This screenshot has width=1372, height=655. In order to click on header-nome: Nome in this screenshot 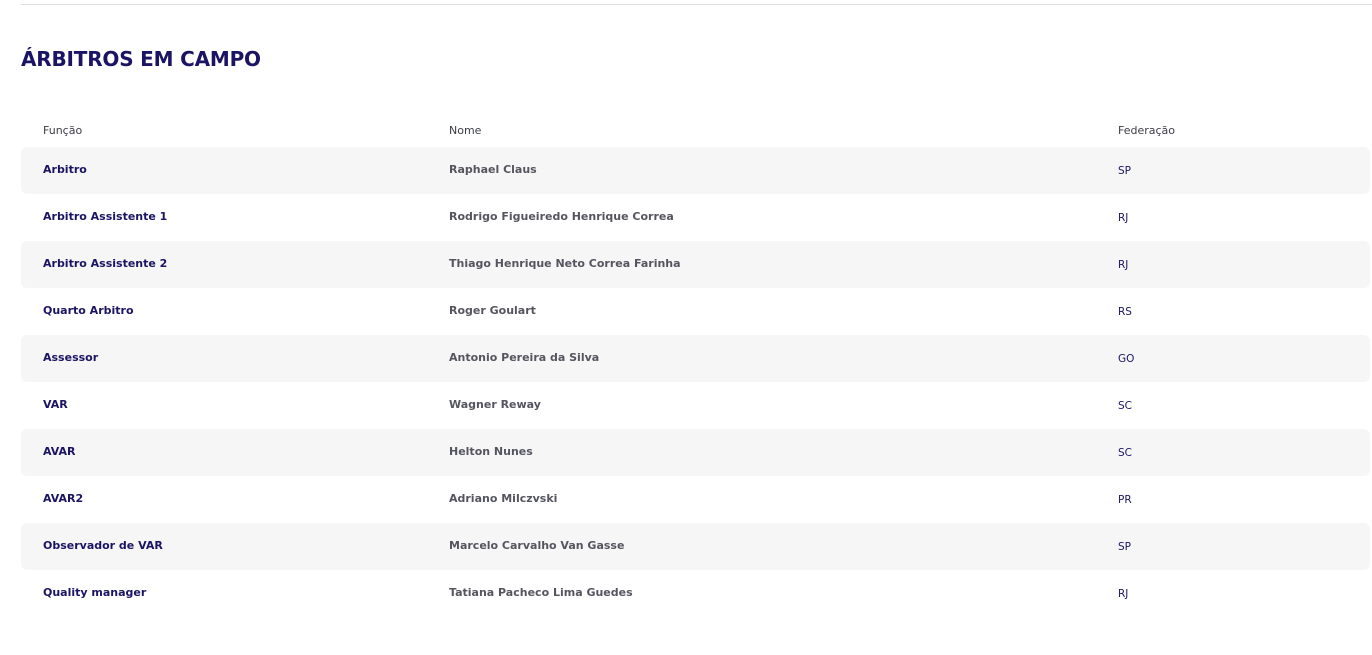, I will do `click(465, 130)`.